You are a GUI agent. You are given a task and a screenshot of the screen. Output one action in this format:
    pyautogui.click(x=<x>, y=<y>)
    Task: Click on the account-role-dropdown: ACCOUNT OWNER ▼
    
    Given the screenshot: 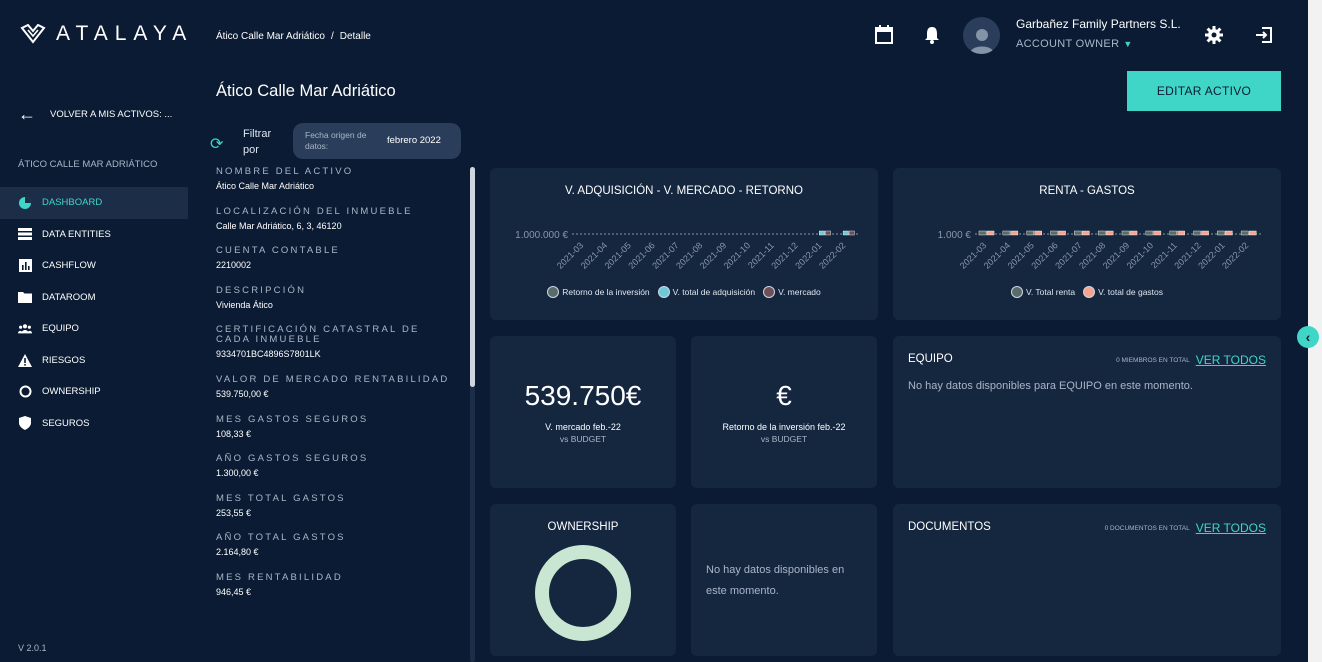 What is the action you would take?
    pyautogui.click(x=1074, y=44)
    